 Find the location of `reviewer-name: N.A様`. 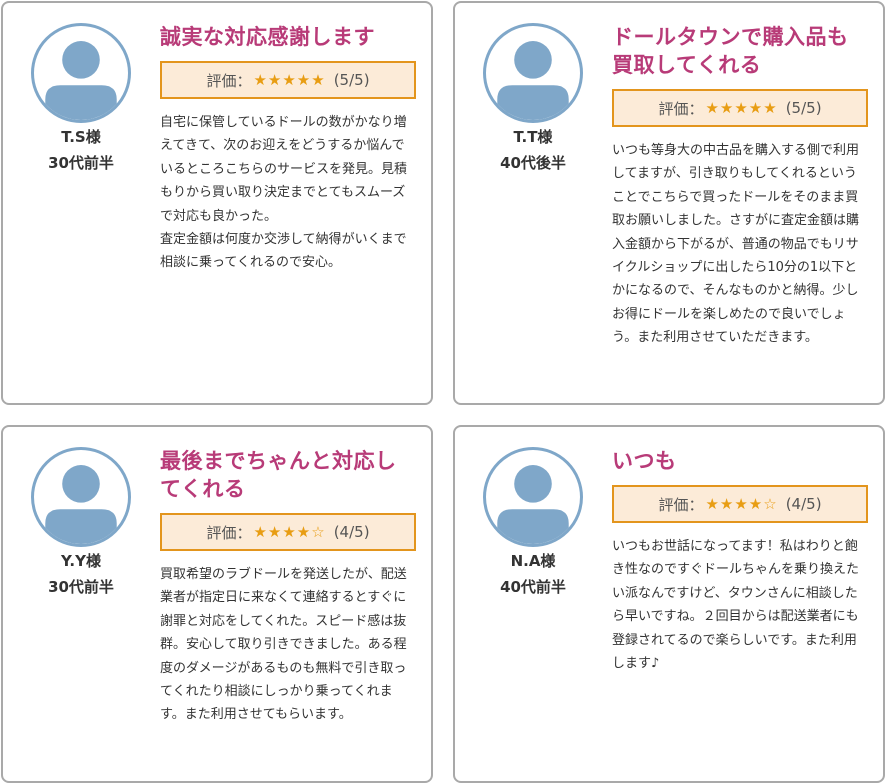

reviewer-name: N.A様 is located at coordinates (533, 561).